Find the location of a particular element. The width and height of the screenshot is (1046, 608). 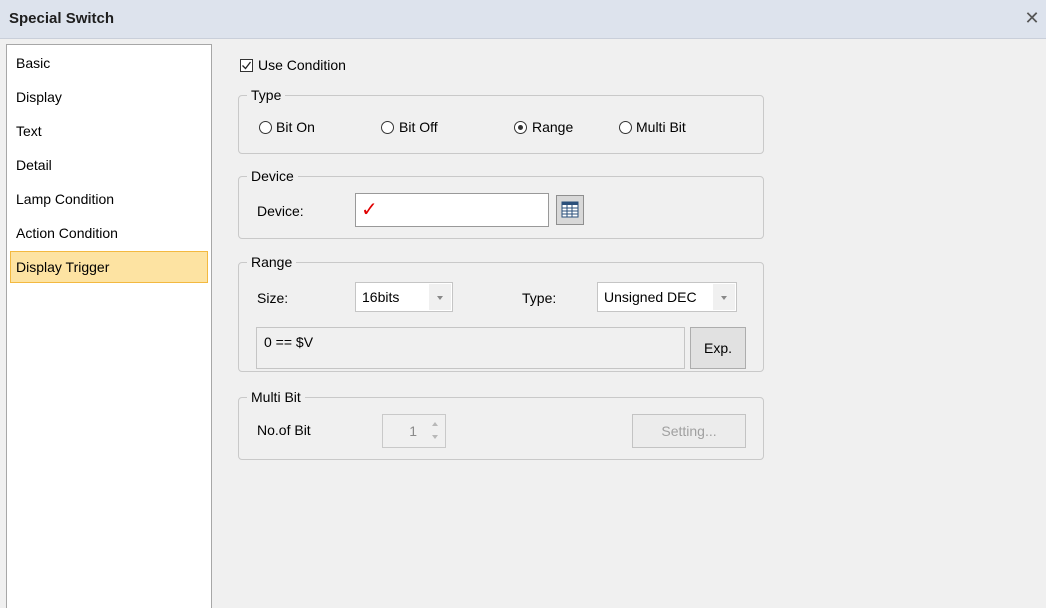

sidebar-item-action-condition: Action Condition is located at coordinates (109, 233).